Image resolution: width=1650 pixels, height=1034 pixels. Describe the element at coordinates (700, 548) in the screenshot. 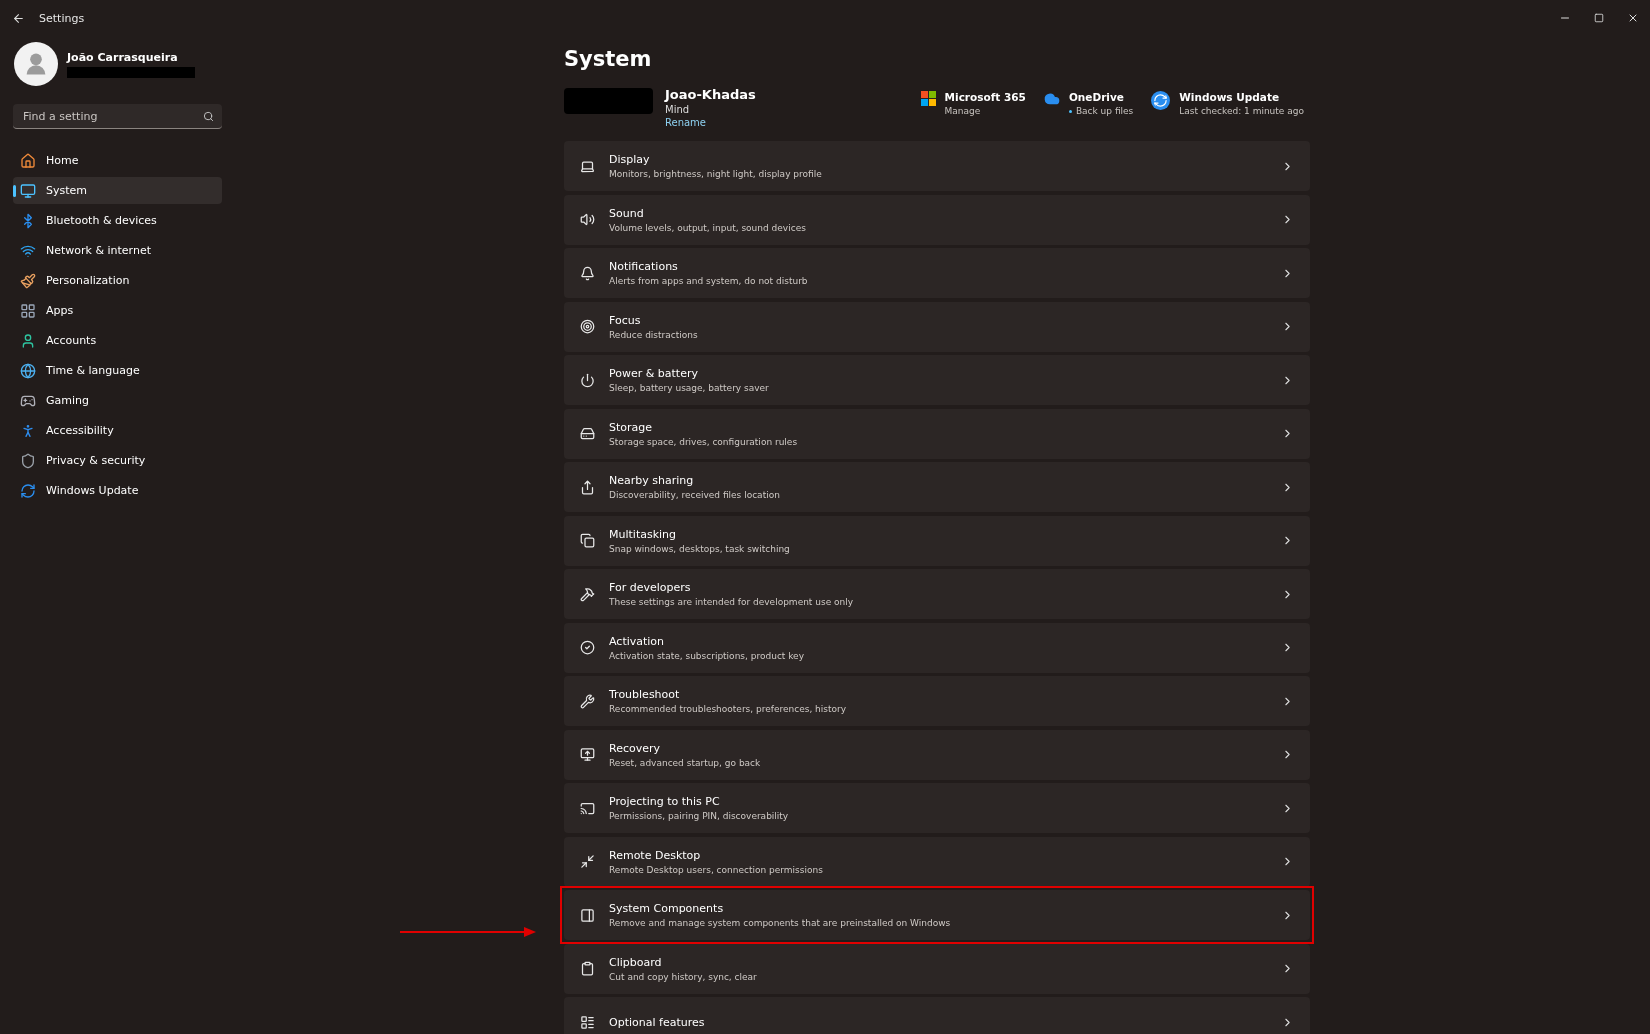

I see `card-subtitle: Snap windows, desktops, task switching` at that location.